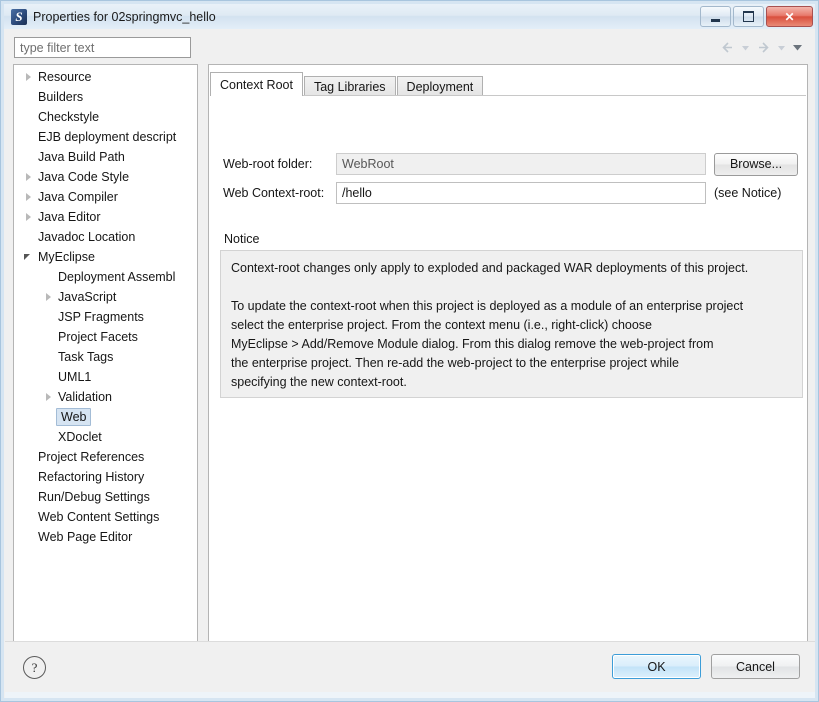 The height and width of the screenshot is (702, 819). What do you see at coordinates (75, 377) in the screenshot?
I see `tree-item-label: UML1` at bounding box center [75, 377].